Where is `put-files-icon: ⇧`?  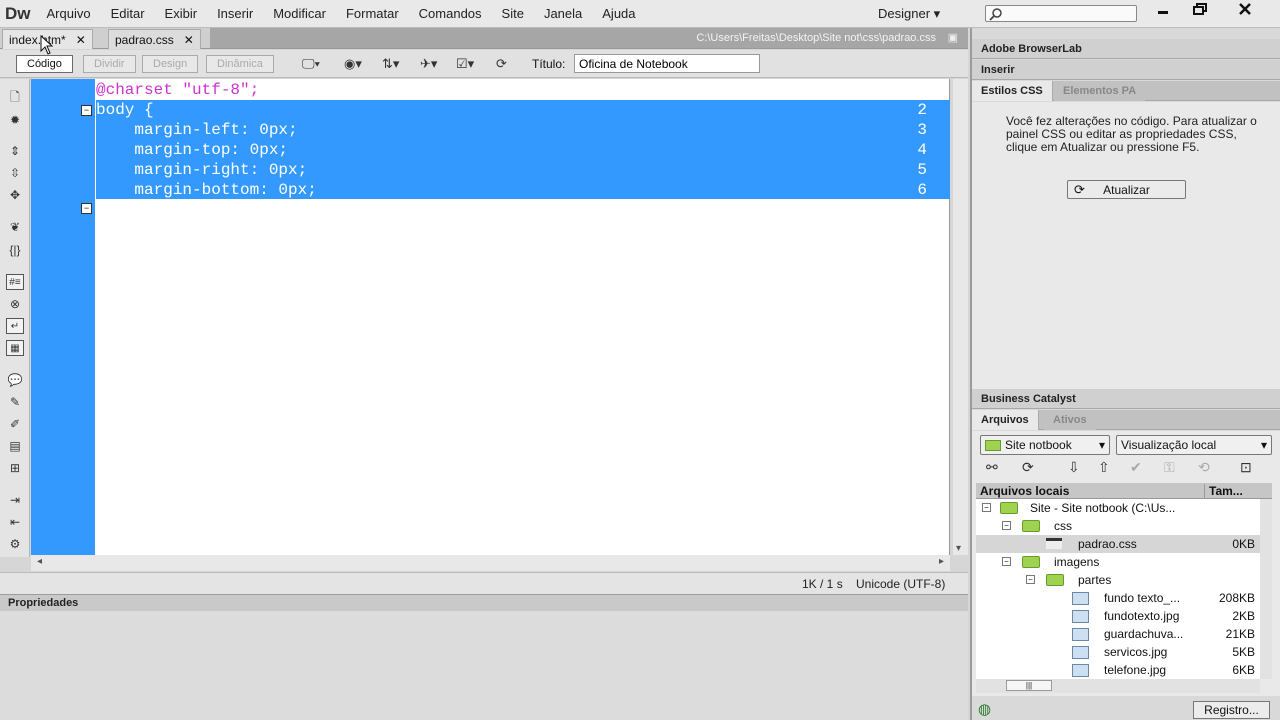 put-files-icon: ⇧ is located at coordinates (1104, 467).